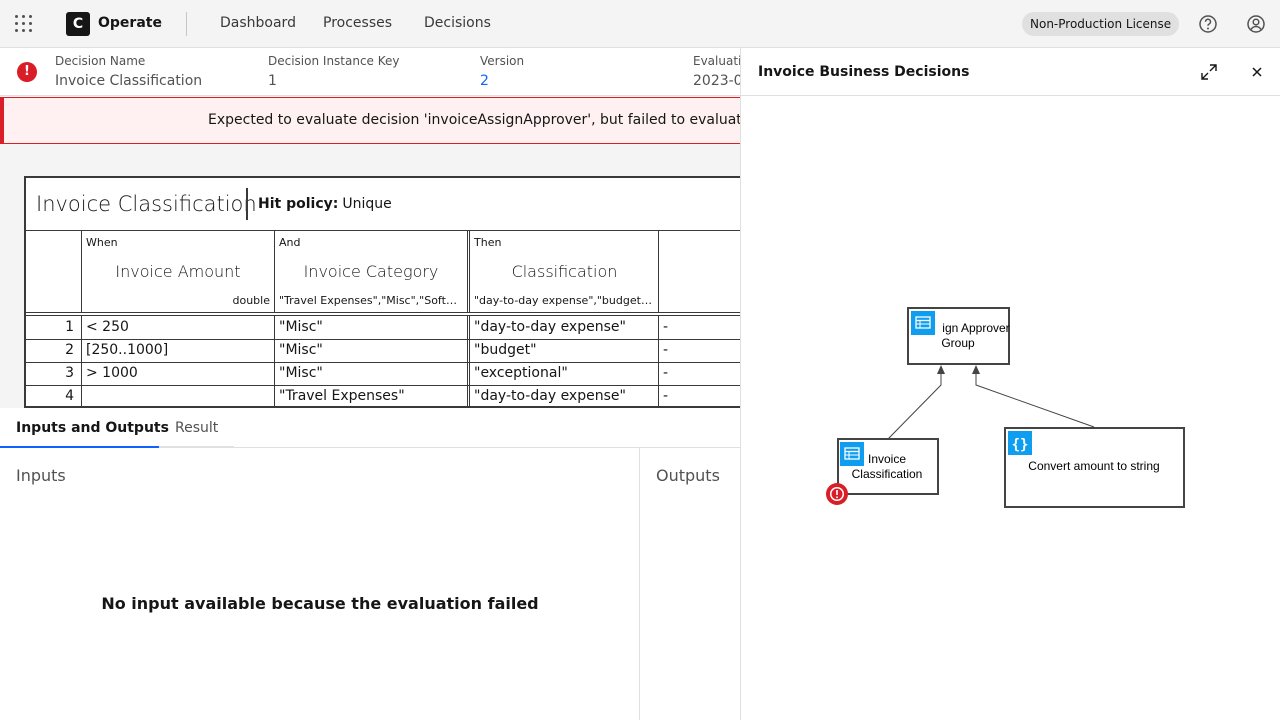  Describe the element at coordinates (298, 204) in the screenshot. I see `hit-policy-label: Hit policy:` at that location.